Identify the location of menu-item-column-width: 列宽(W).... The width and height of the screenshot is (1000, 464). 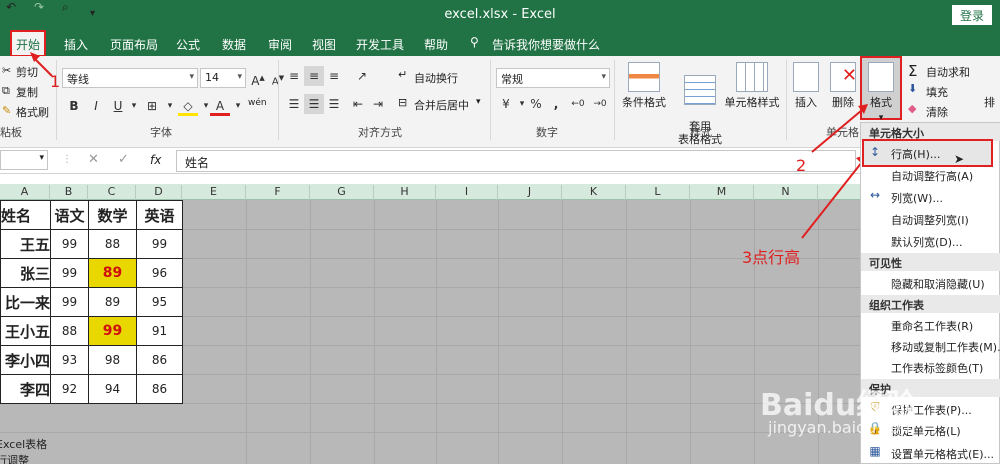
(917, 198).